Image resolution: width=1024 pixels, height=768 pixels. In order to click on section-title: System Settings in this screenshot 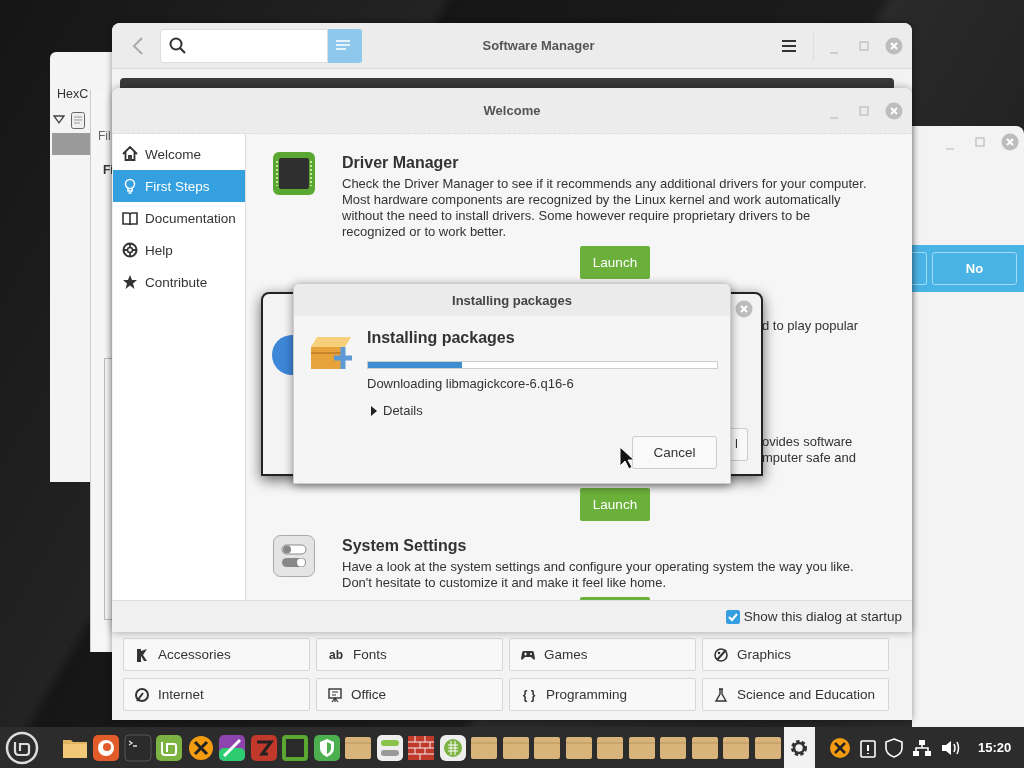, I will do `click(405, 546)`.